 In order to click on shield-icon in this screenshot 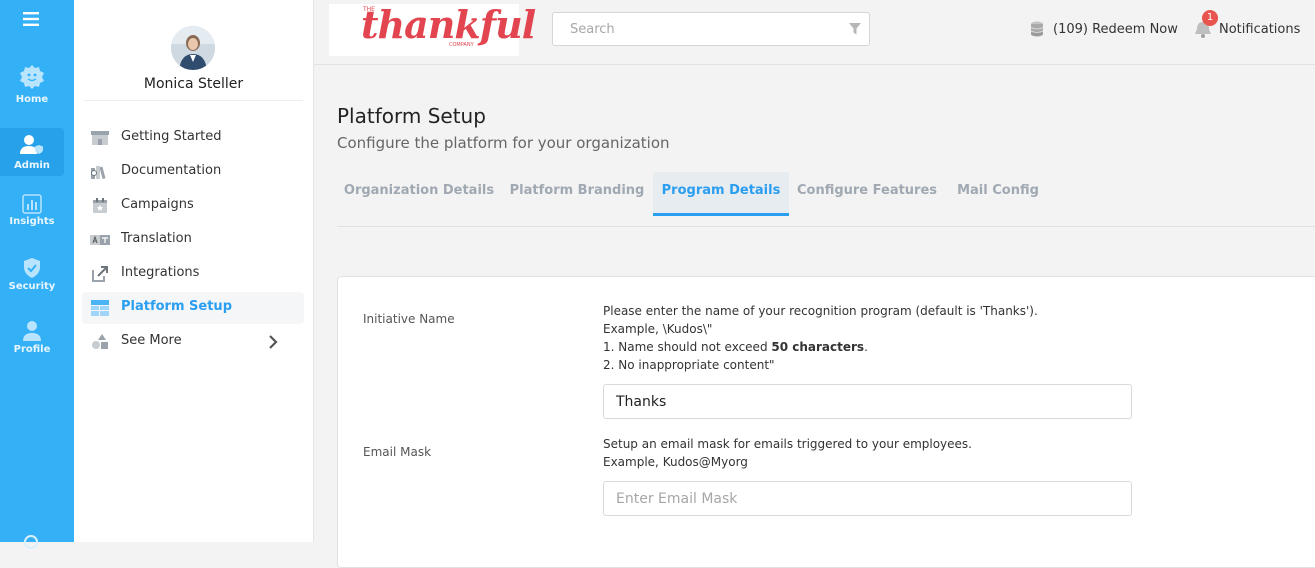, I will do `click(32, 268)`.